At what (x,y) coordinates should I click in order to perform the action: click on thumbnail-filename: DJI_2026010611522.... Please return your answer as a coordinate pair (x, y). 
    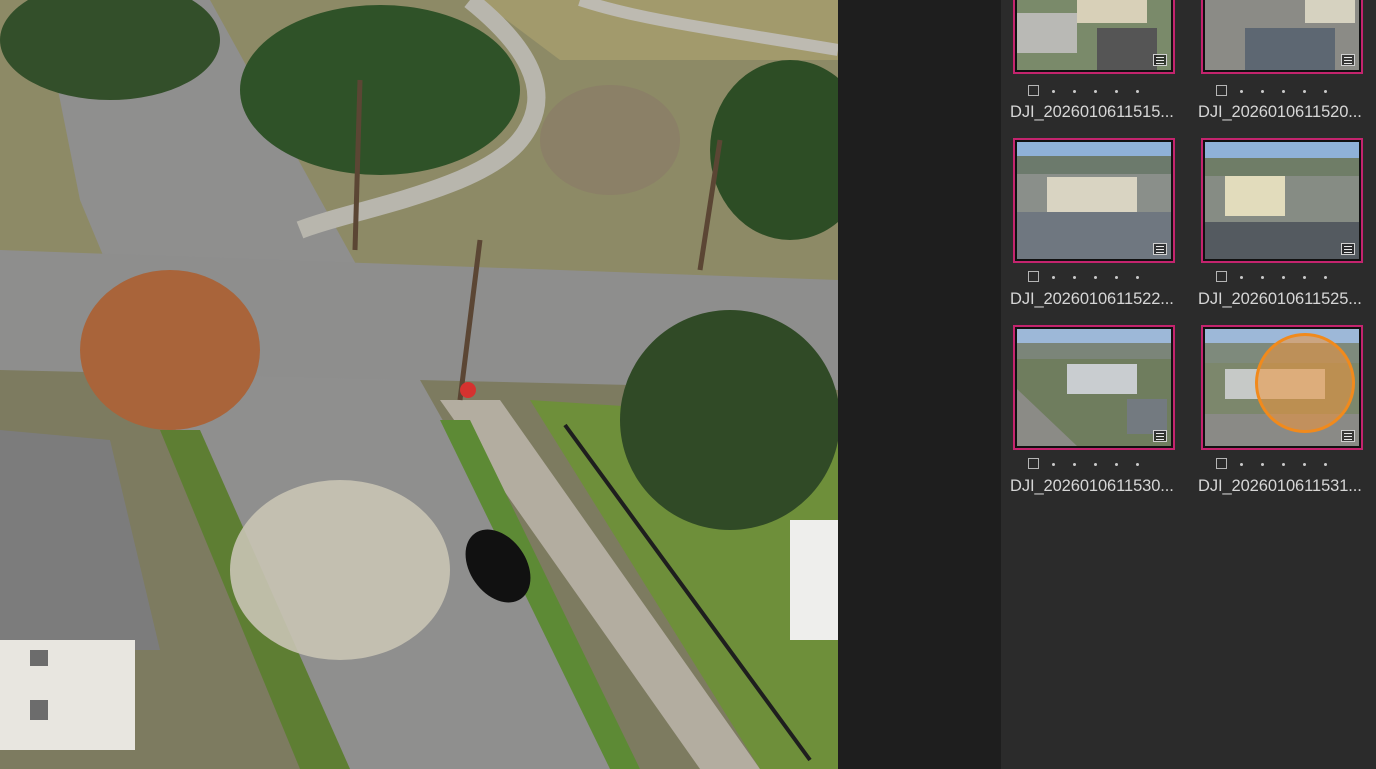
    Looking at the image, I should click on (1092, 299).